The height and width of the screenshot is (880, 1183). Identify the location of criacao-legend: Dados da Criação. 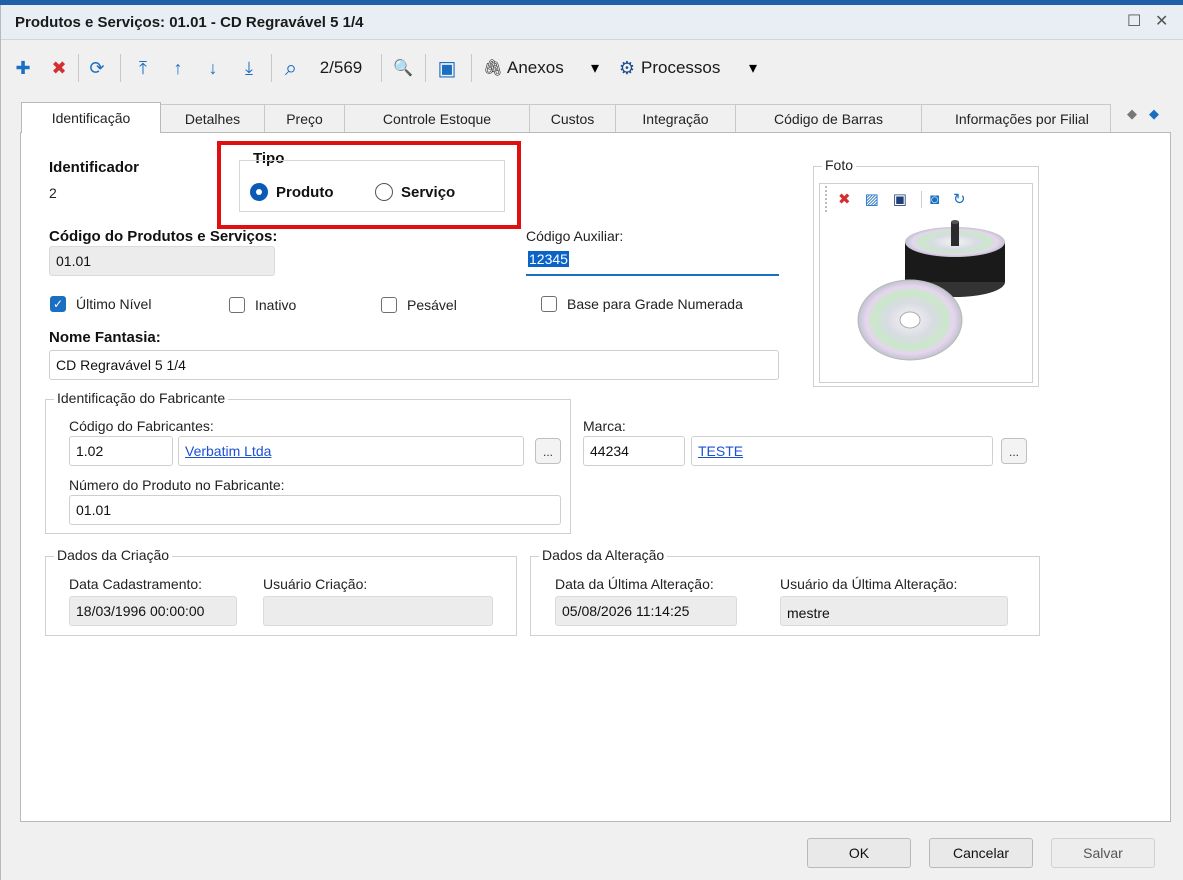
(113, 555).